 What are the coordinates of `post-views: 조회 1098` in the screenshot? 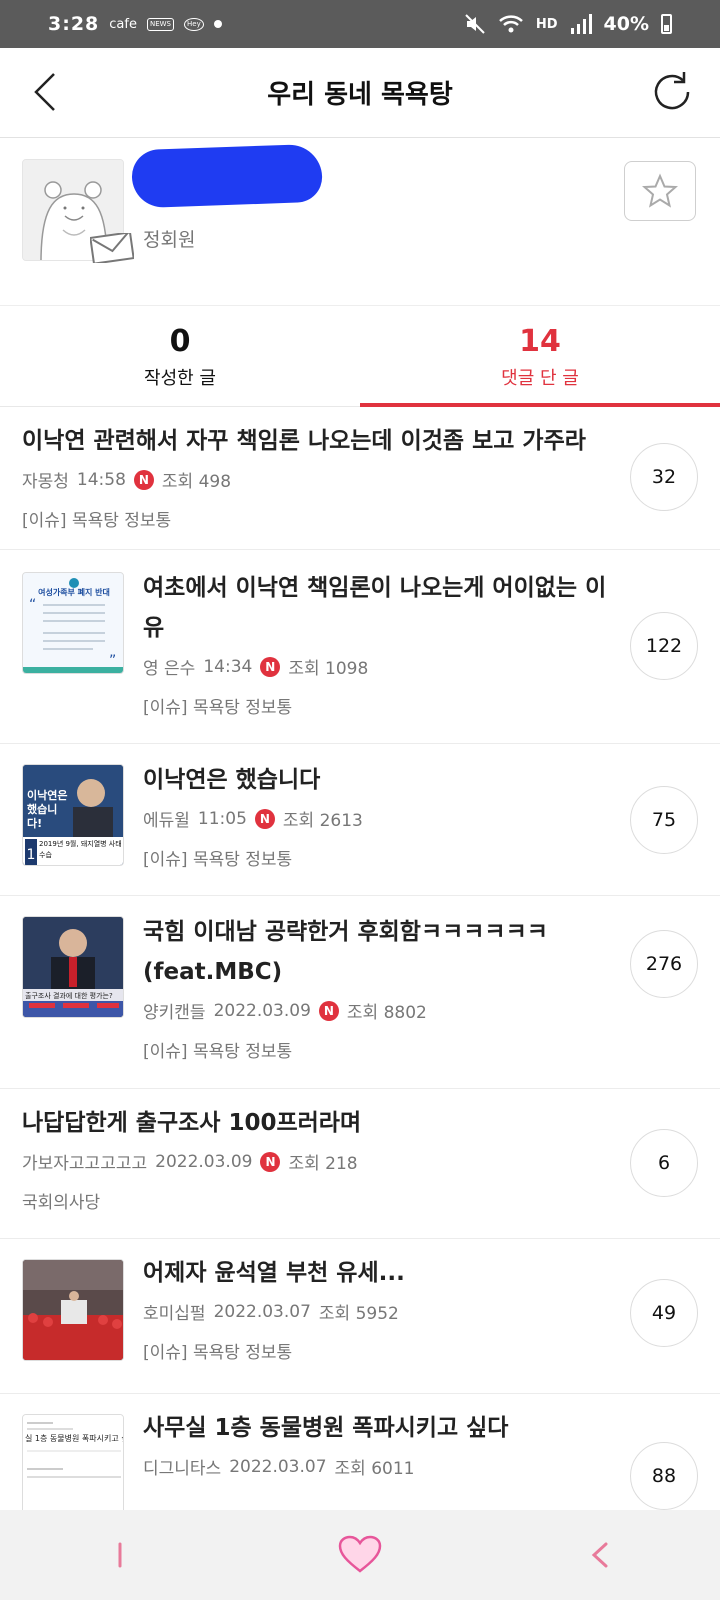 It's located at (328, 669).